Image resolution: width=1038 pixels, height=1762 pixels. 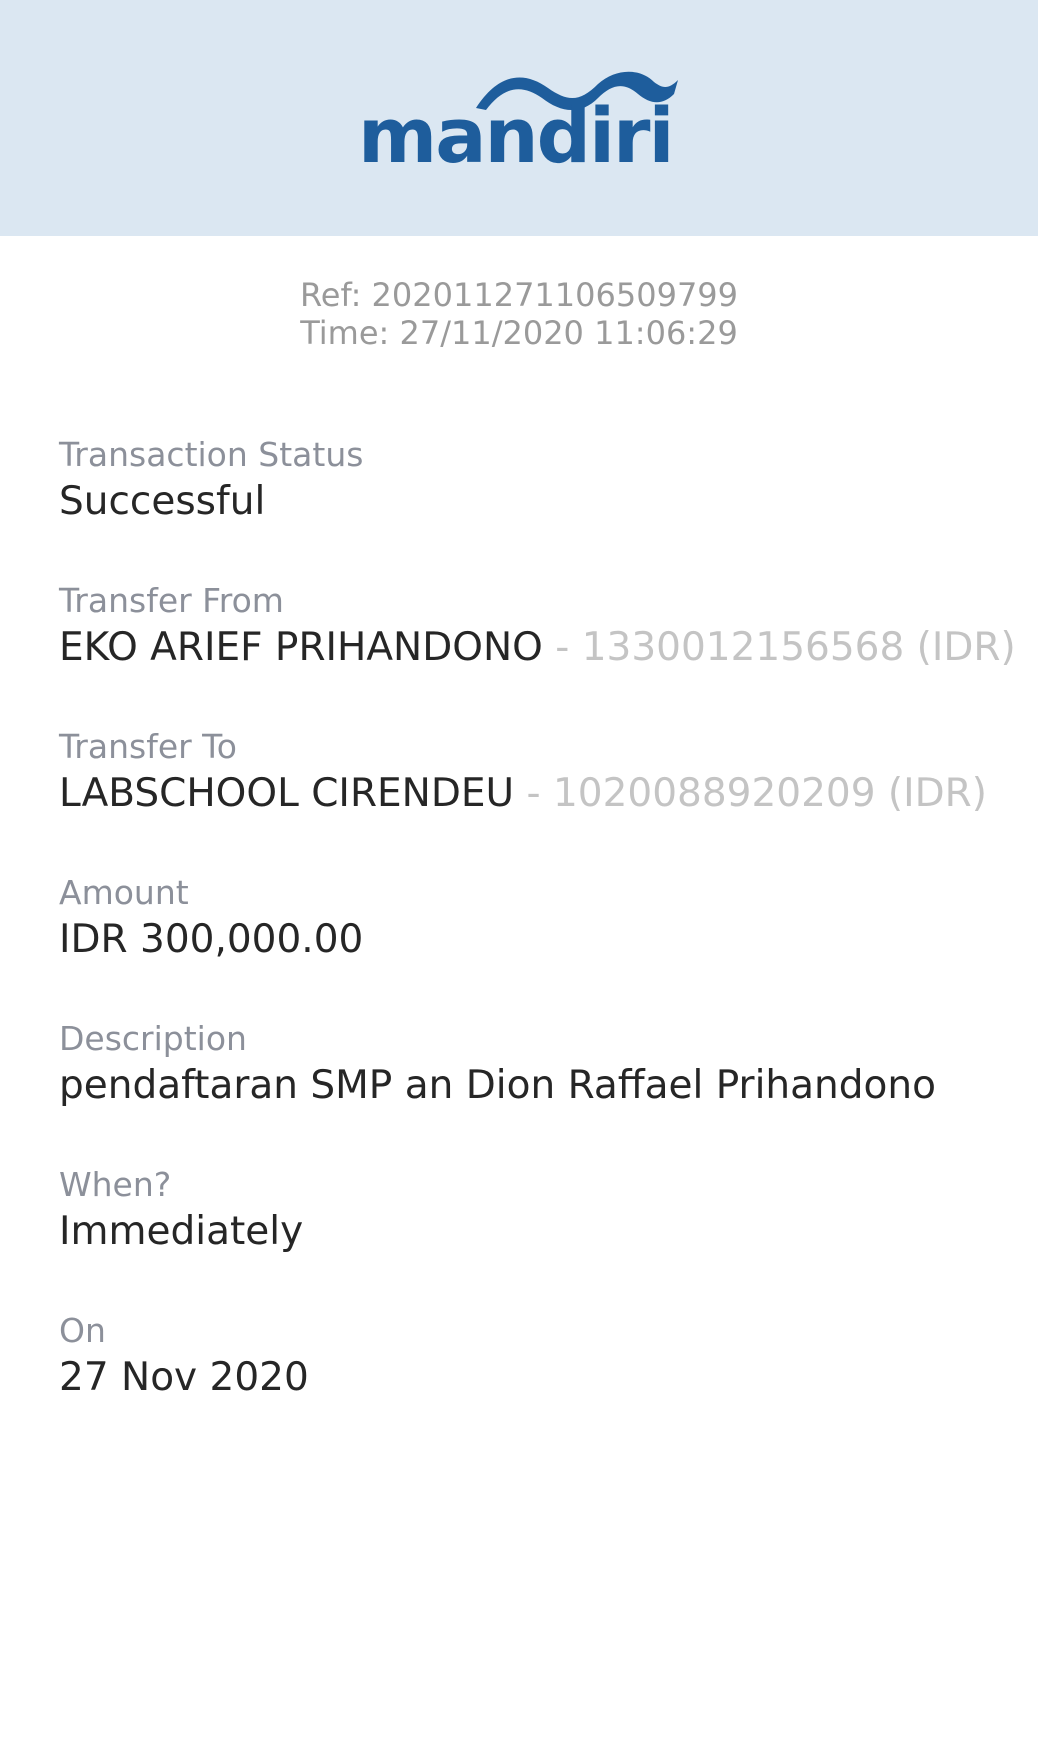 I want to click on mandiri-logo: mandiri, so click(x=518, y=123).